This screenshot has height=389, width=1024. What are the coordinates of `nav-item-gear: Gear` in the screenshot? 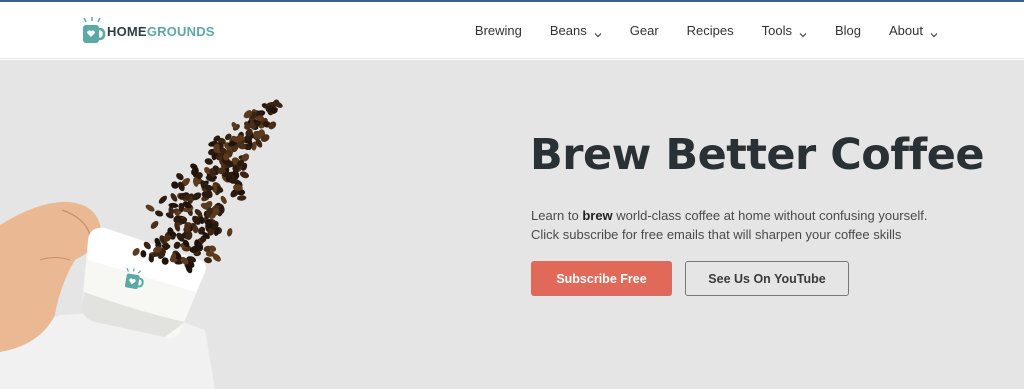 It's located at (644, 30).